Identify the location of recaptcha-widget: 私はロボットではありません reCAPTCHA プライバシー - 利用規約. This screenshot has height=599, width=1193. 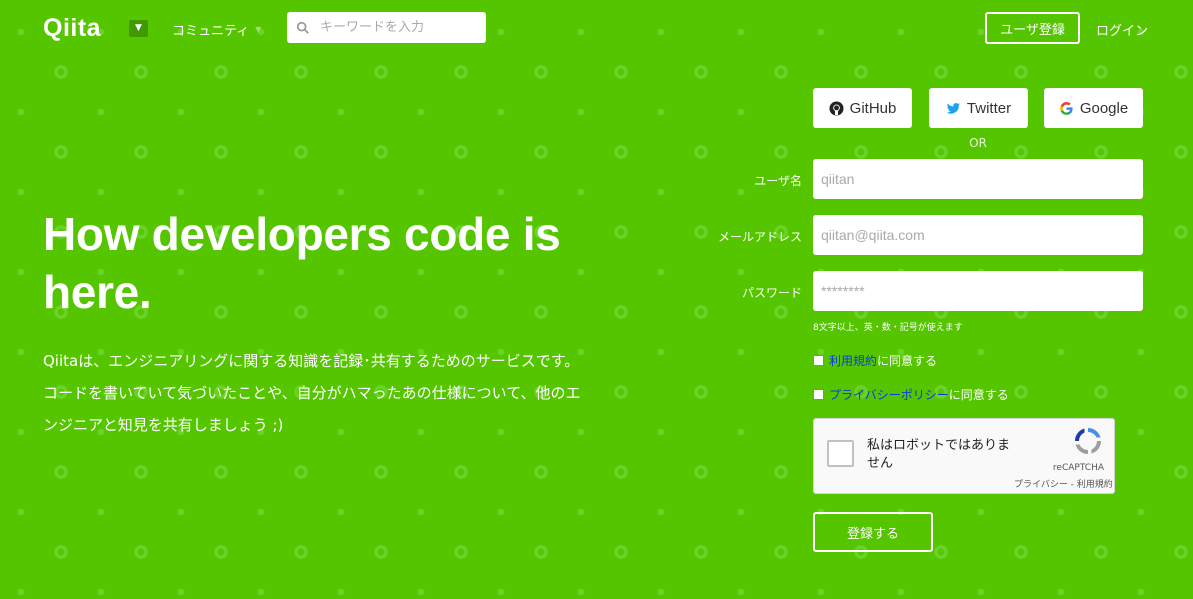
(964, 456).